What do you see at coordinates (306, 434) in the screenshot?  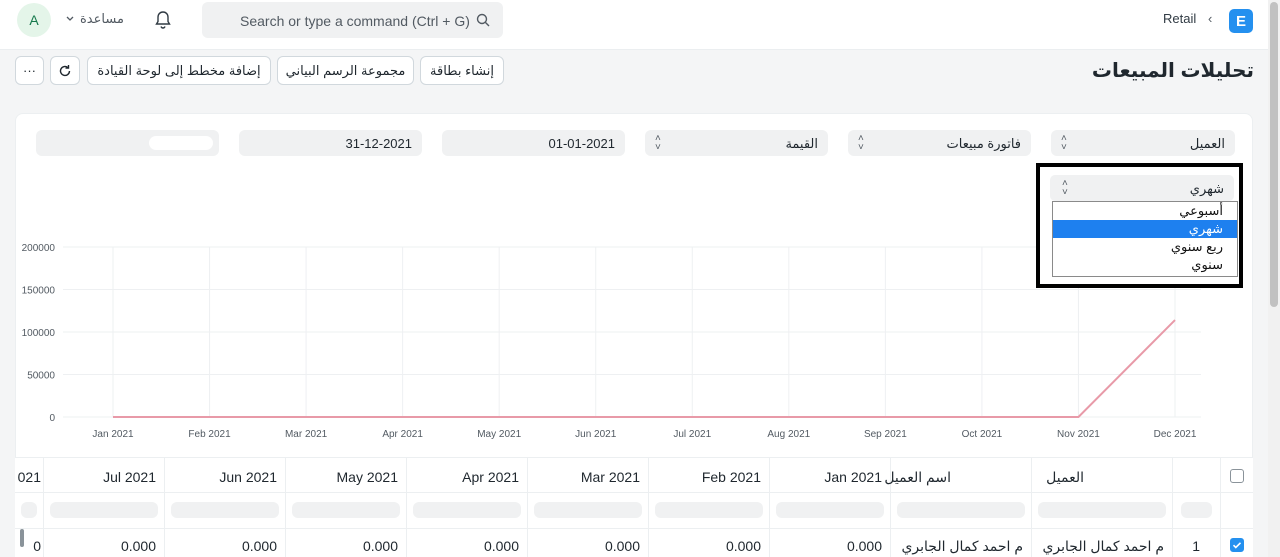 I see `x-tick-label: Mar 2021` at bounding box center [306, 434].